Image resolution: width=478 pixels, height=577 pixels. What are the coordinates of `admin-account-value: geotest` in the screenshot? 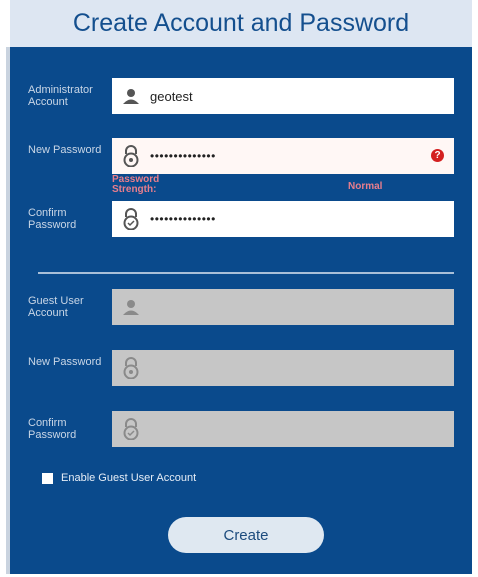 It's located at (171, 96).